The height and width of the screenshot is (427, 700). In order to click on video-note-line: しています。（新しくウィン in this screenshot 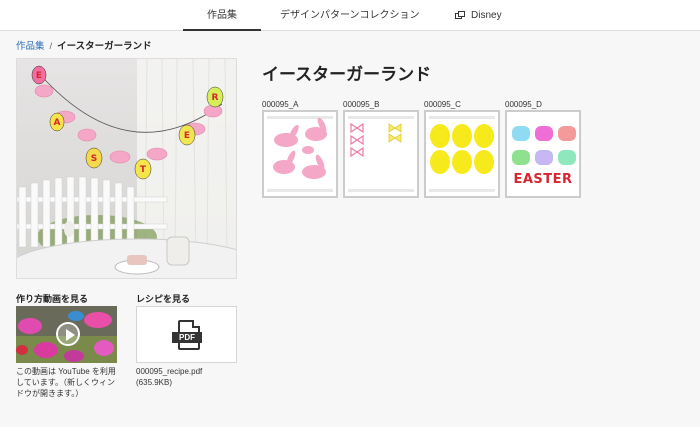, I will do `click(65, 382)`.